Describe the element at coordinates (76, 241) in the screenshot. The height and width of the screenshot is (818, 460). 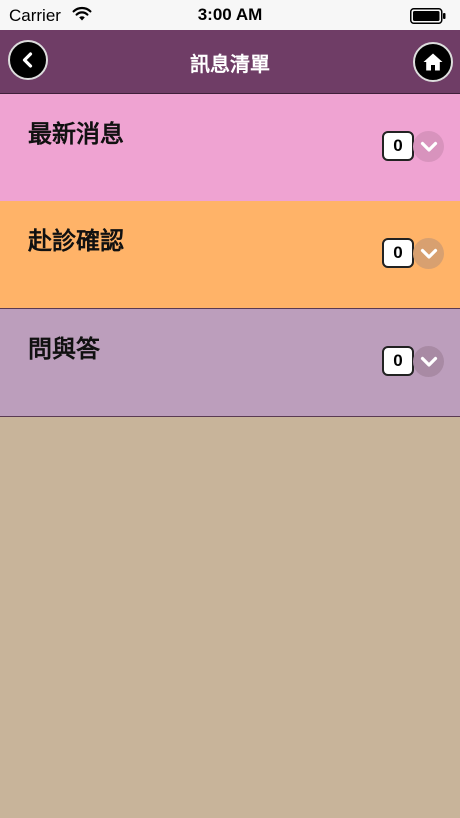
I see `category-label: 赴診確認` at that location.